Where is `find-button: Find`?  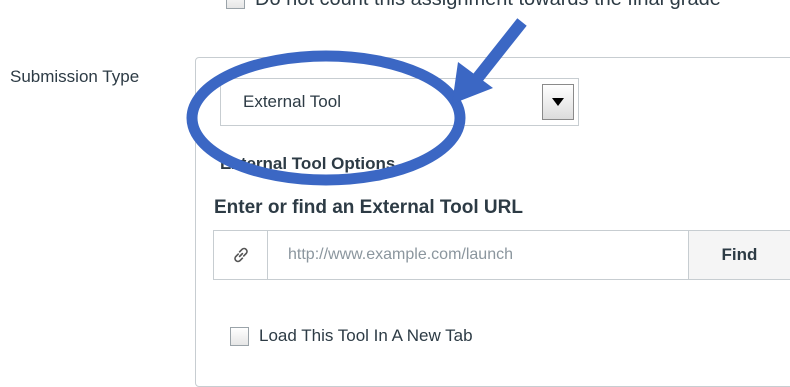
find-button: Find is located at coordinates (739, 255).